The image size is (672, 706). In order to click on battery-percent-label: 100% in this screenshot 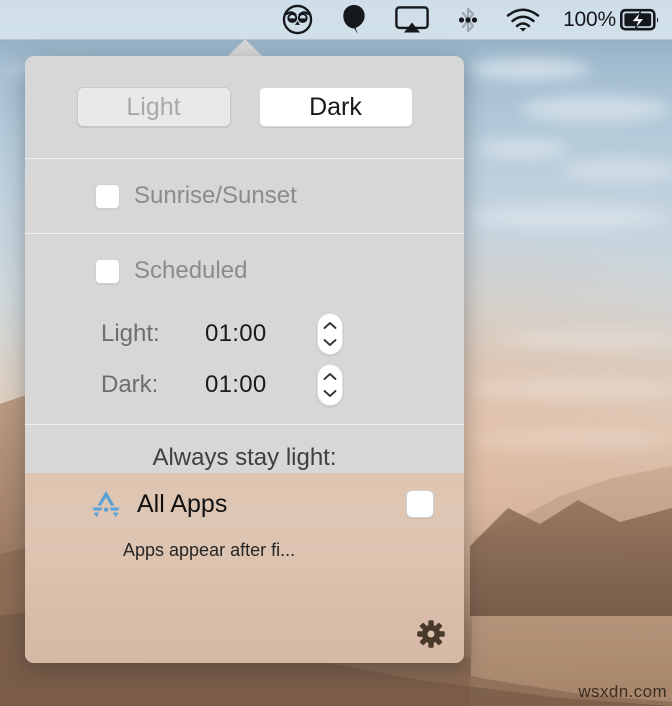, I will do `click(589, 19)`.